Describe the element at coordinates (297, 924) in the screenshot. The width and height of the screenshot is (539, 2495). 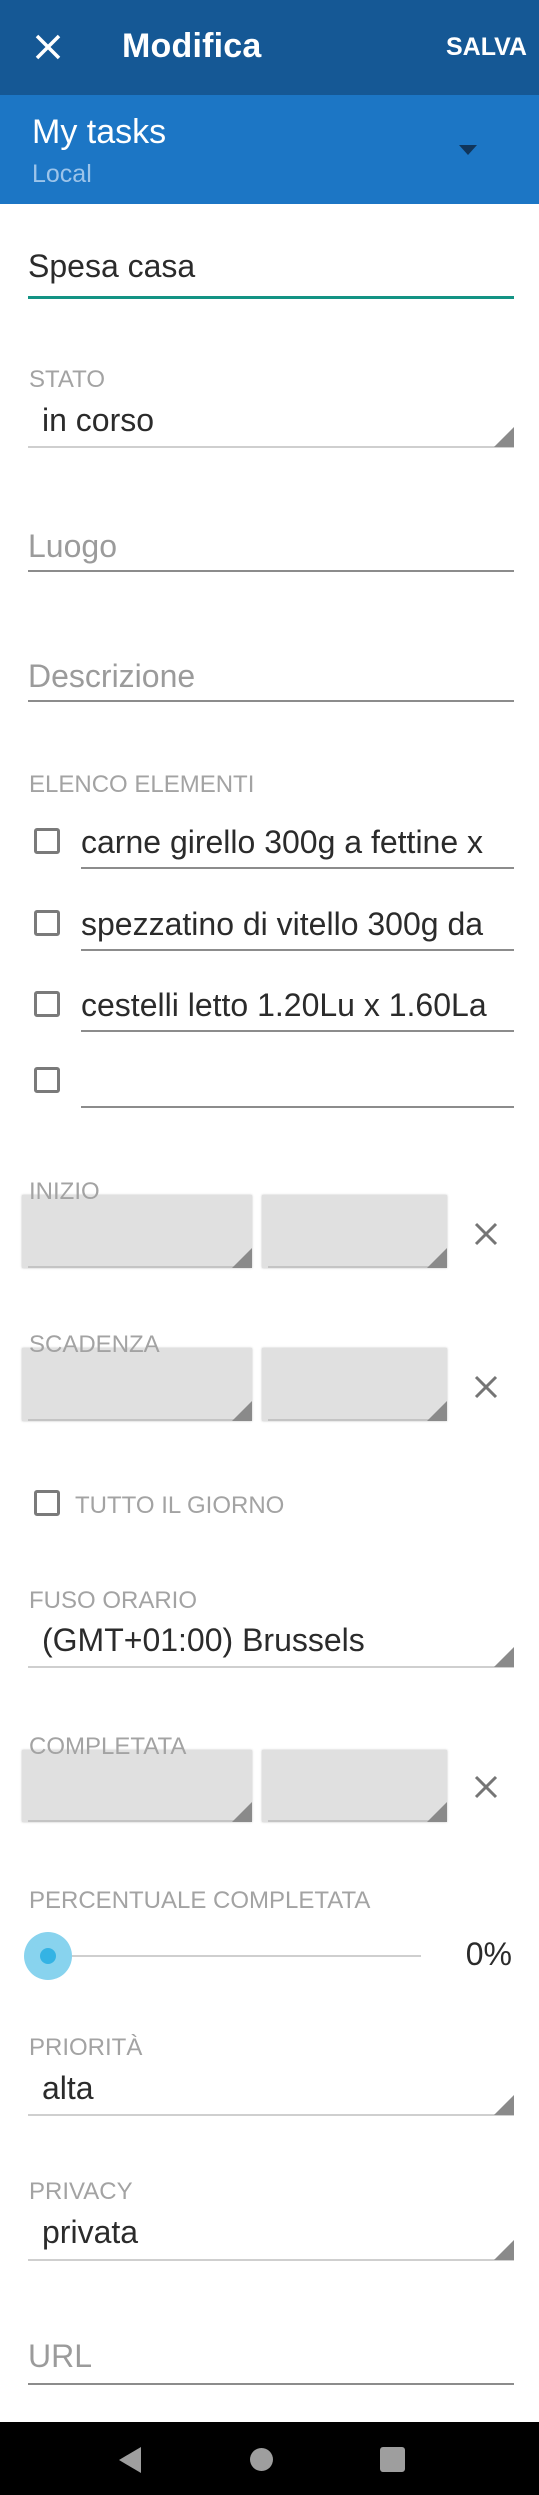
I see `checklist-item-input: spezzatino di vitello 300g da` at that location.